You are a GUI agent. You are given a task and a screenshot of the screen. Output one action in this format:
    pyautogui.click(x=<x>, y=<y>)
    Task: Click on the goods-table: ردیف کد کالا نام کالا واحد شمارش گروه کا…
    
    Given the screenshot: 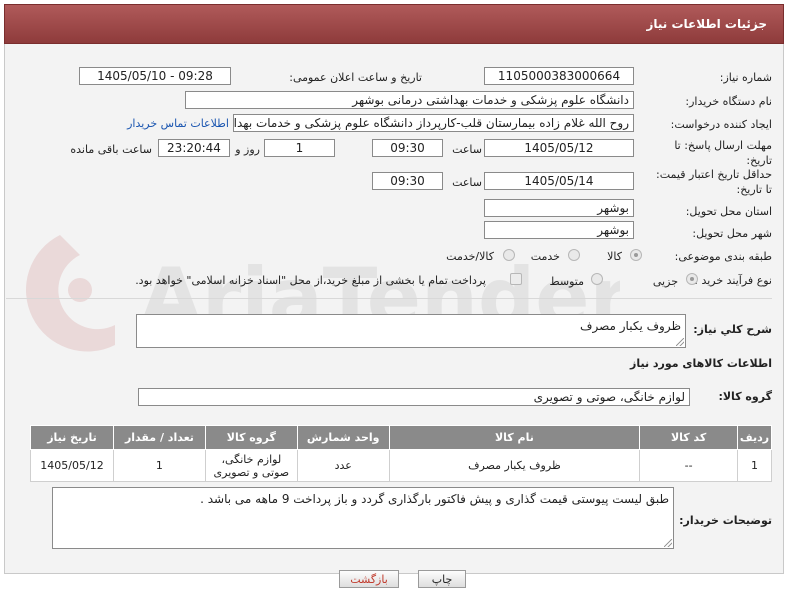 What is the action you would take?
    pyautogui.click(x=401, y=453)
    